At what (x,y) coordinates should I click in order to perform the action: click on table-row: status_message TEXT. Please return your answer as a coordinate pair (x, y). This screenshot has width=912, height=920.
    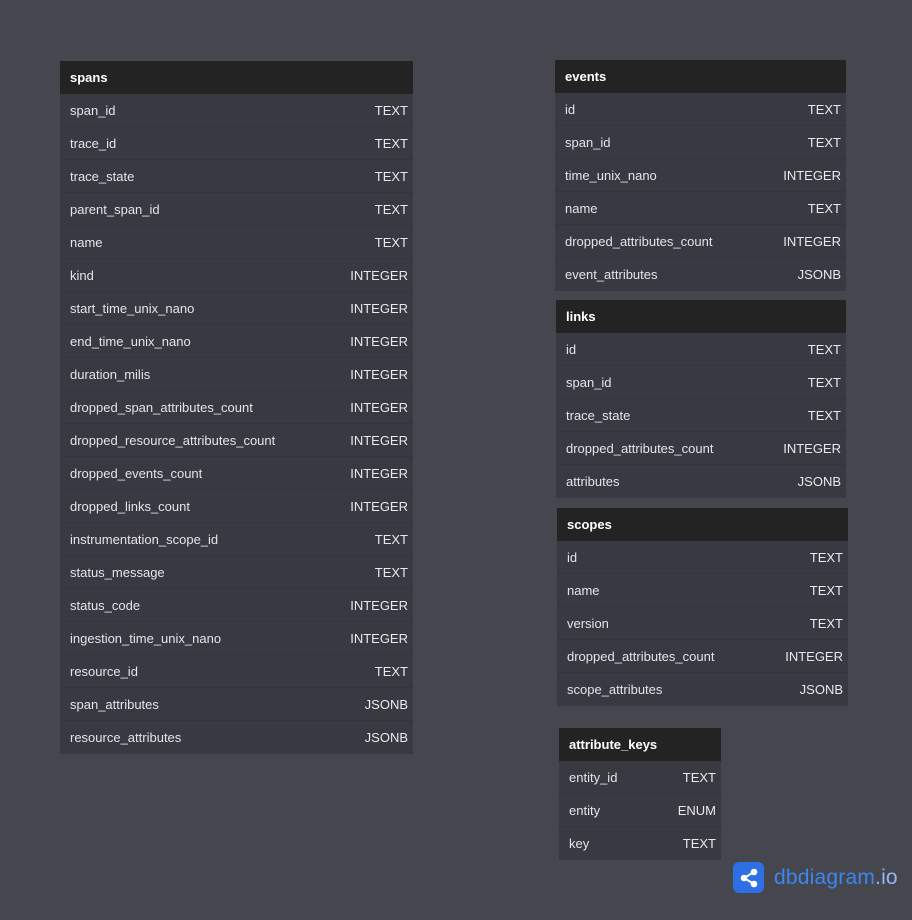
    Looking at the image, I should click on (236, 572).